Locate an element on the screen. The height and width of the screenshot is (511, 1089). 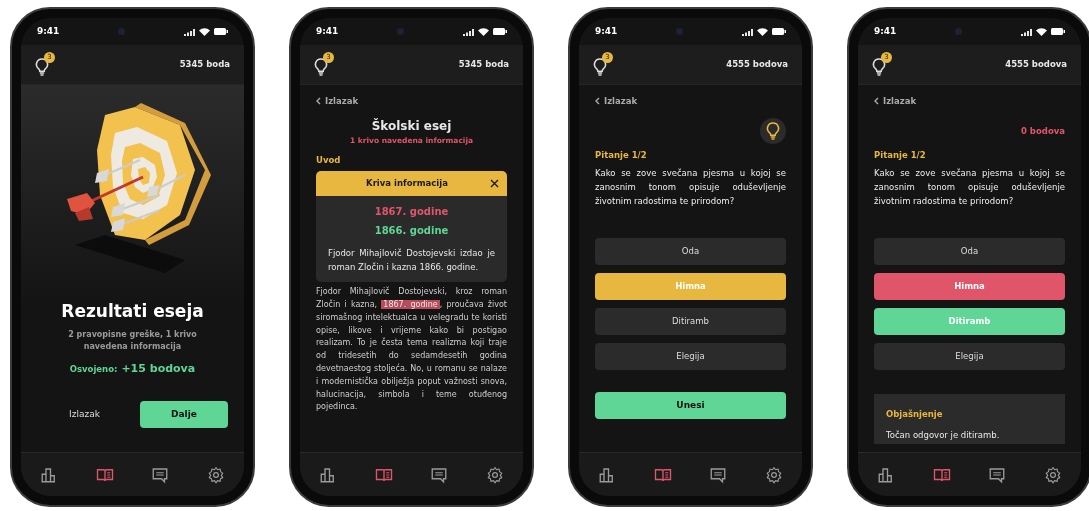
explanation-text: Točan odgovor je ditiramb. is located at coordinates (943, 435).